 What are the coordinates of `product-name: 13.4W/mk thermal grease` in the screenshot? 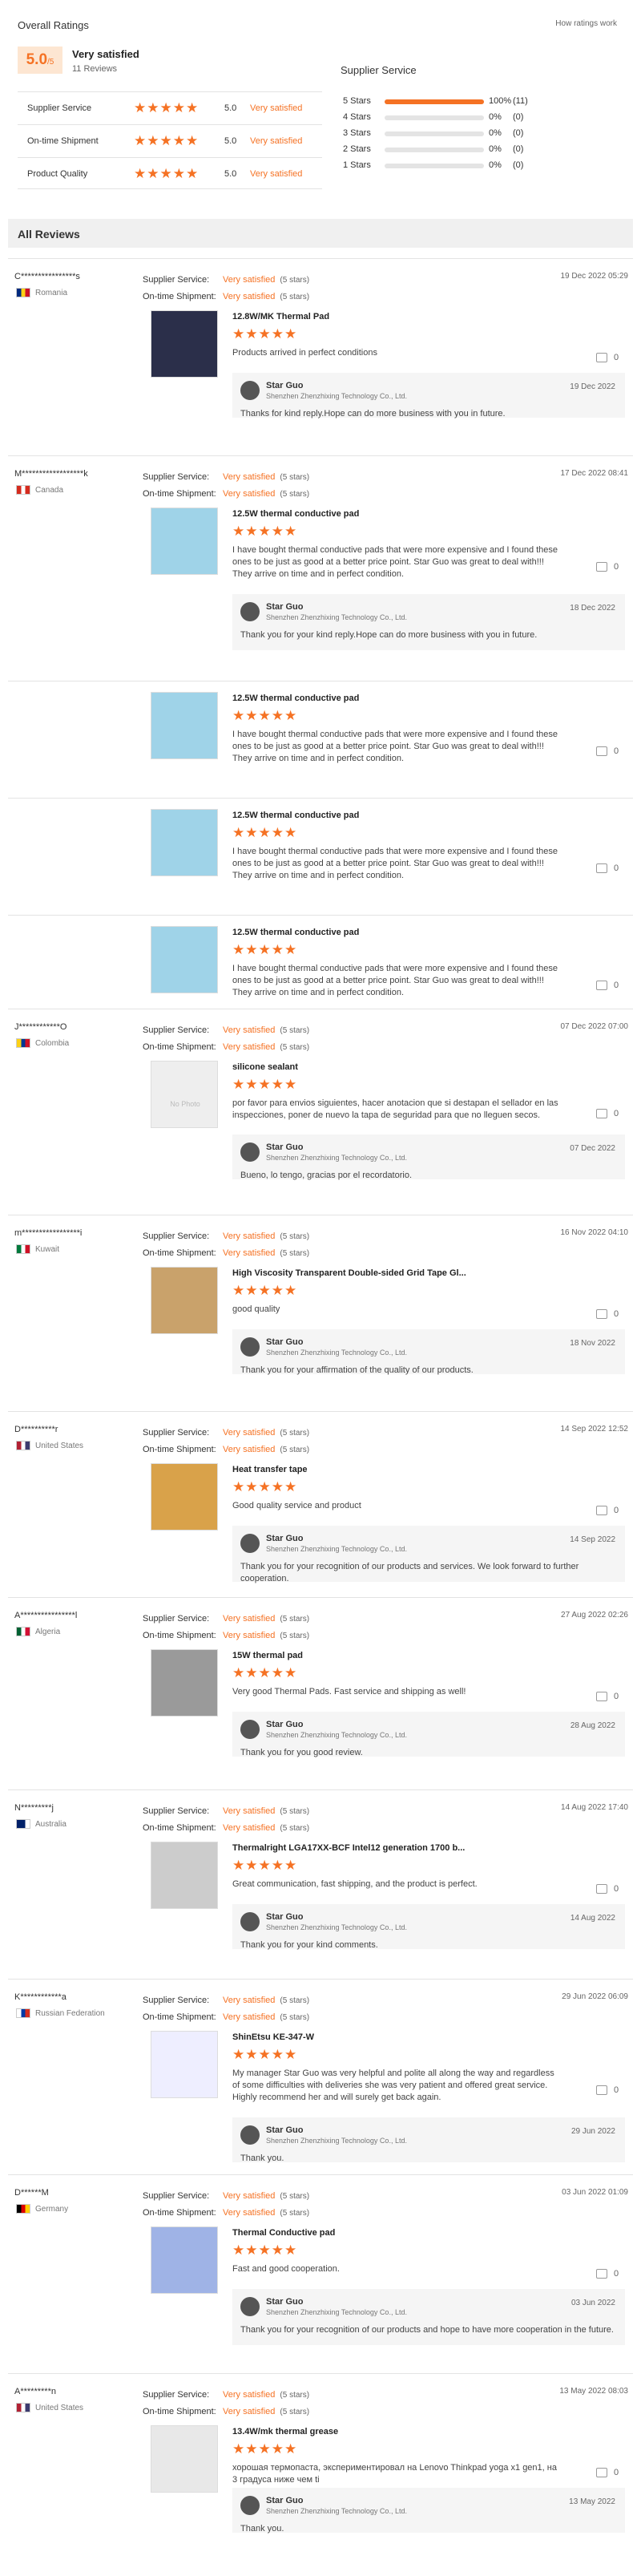 It's located at (285, 2431).